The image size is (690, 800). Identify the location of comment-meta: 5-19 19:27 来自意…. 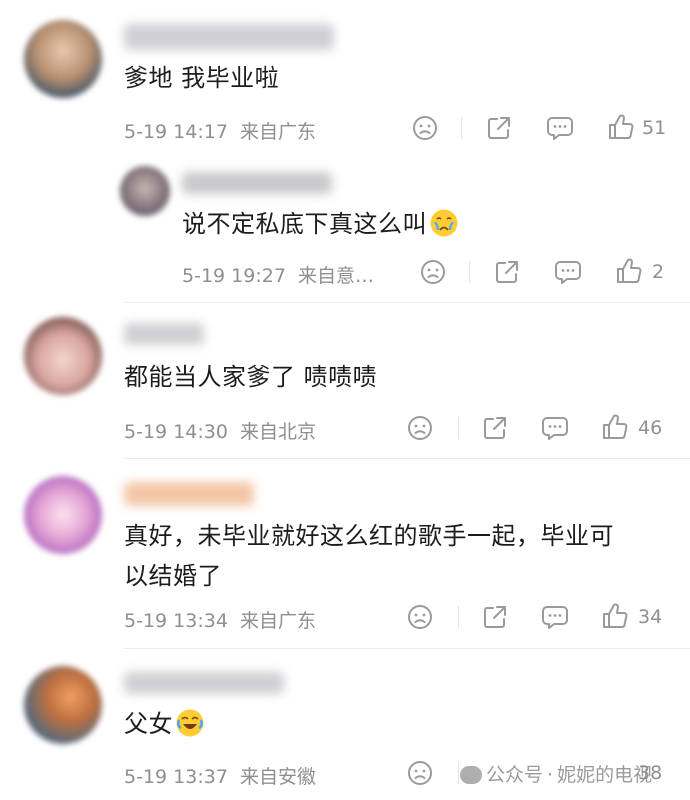
(278, 274).